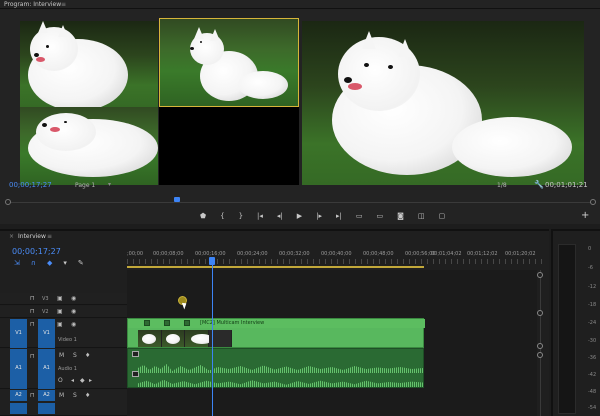 The width and height of the screenshot is (600, 416). Describe the element at coordinates (46, 333) in the screenshot. I see `track-target-v1: V1` at that location.